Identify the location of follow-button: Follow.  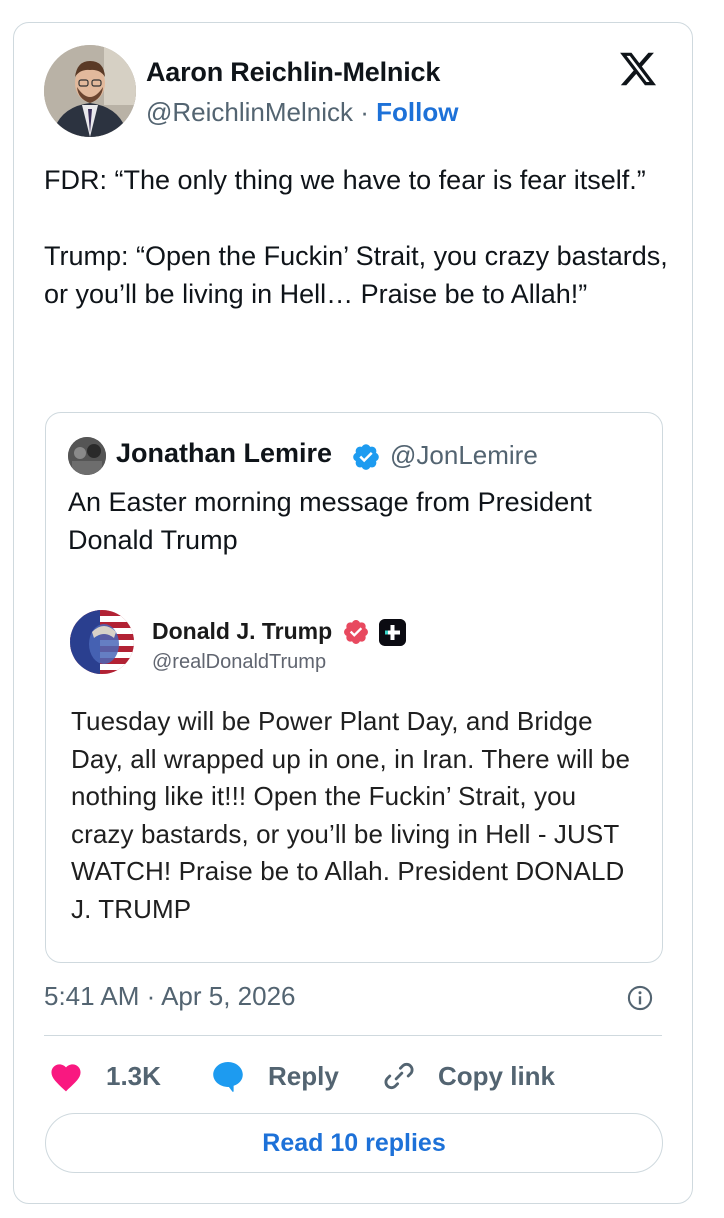
(417, 112).